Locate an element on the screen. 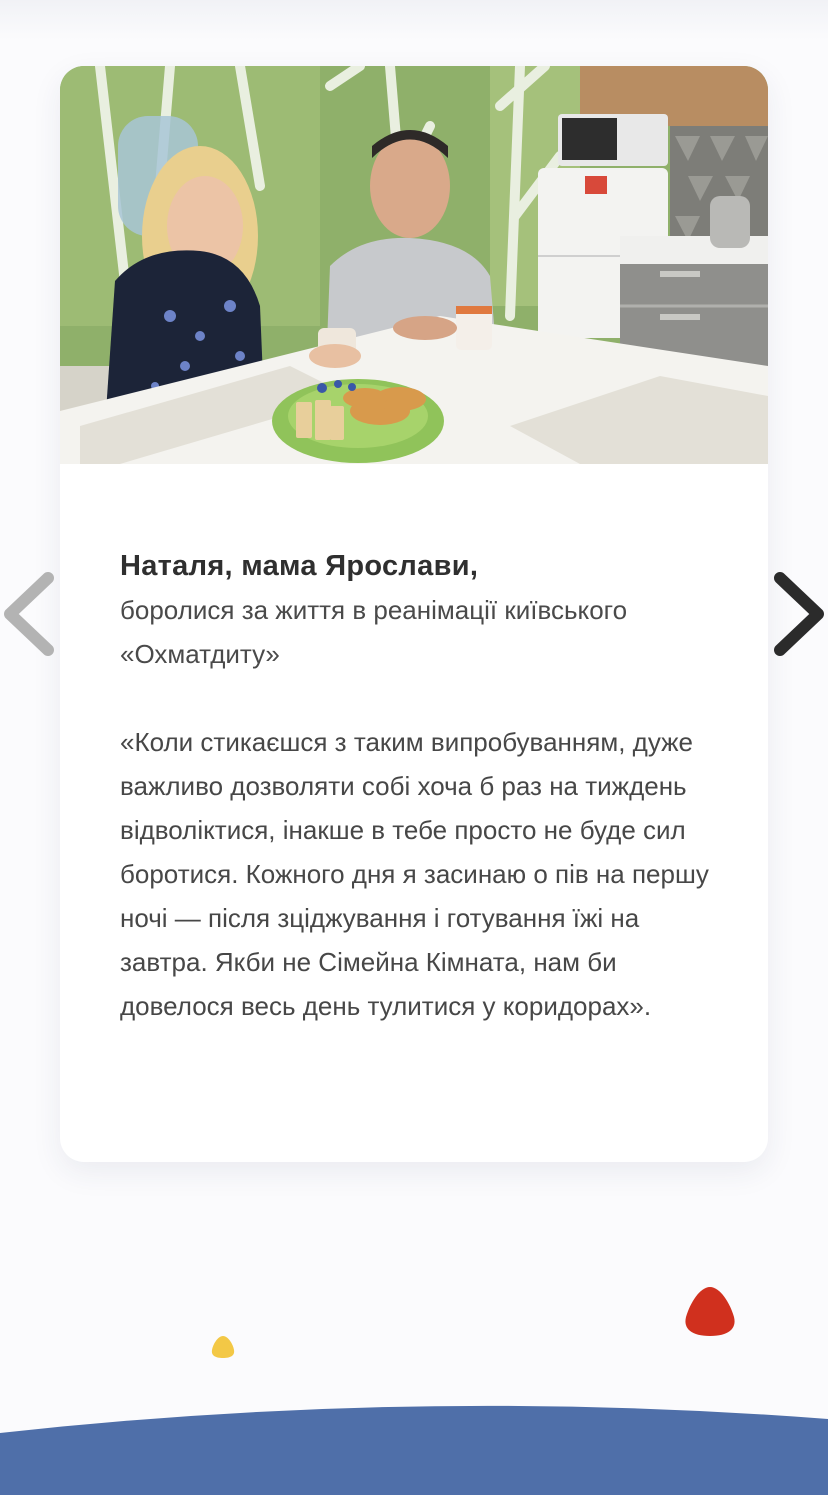 The width and height of the screenshot is (828, 1495). chevron-left-icon is located at coordinates (29, 614).